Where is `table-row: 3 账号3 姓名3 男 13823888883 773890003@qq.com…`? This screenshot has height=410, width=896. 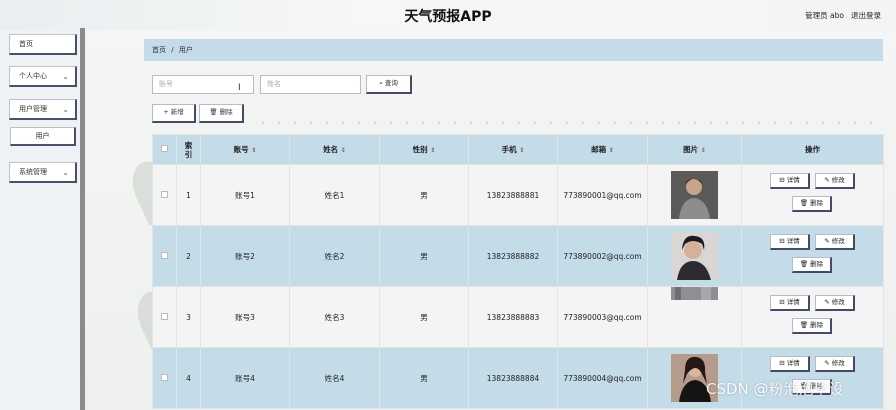 table-row: 3 账号3 姓名3 男 13823888883 773890003@qq.com… is located at coordinates (518, 317).